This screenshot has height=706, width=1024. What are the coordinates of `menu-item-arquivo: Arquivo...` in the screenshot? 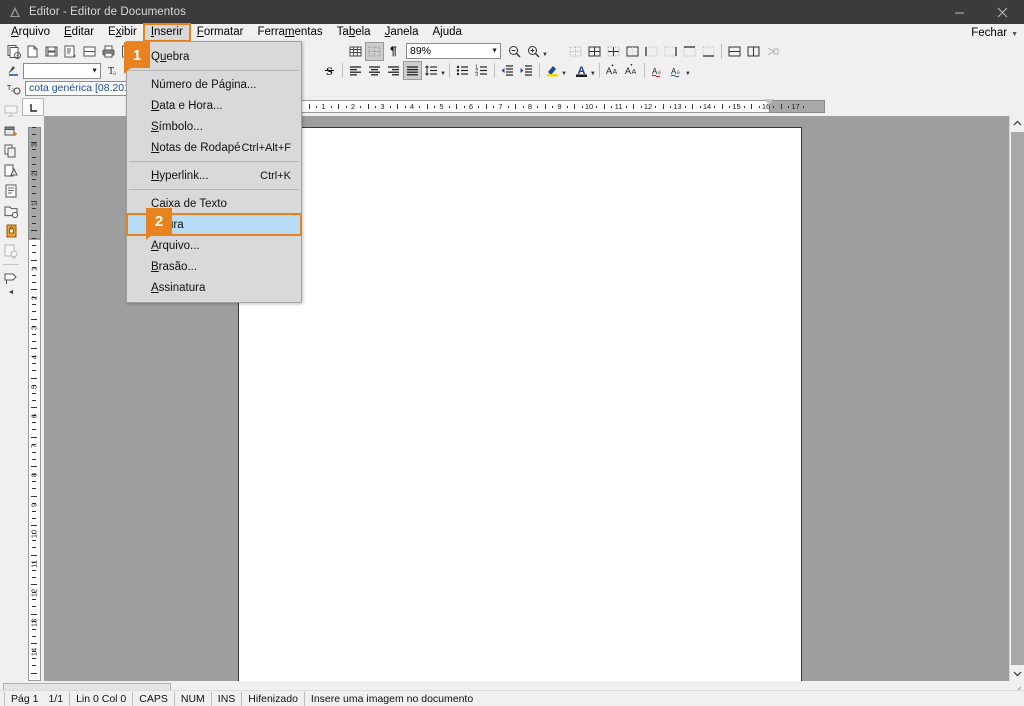 It's located at (214, 245).